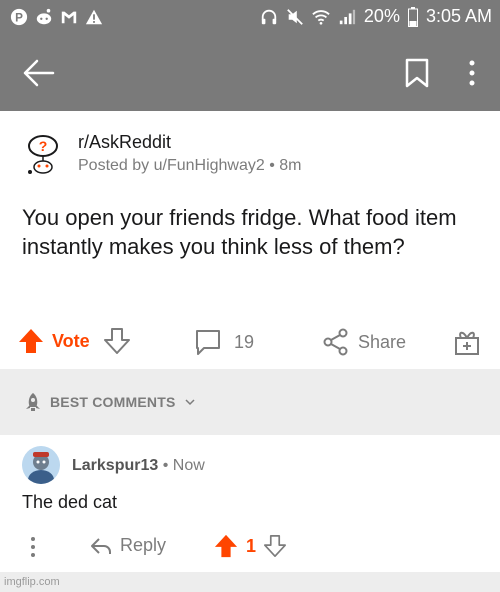 The image size is (500, 592). What do you see at coordinates (417, 73) in the screenshot?
I see `bookmark-icon` at bounding box center [417, 73].